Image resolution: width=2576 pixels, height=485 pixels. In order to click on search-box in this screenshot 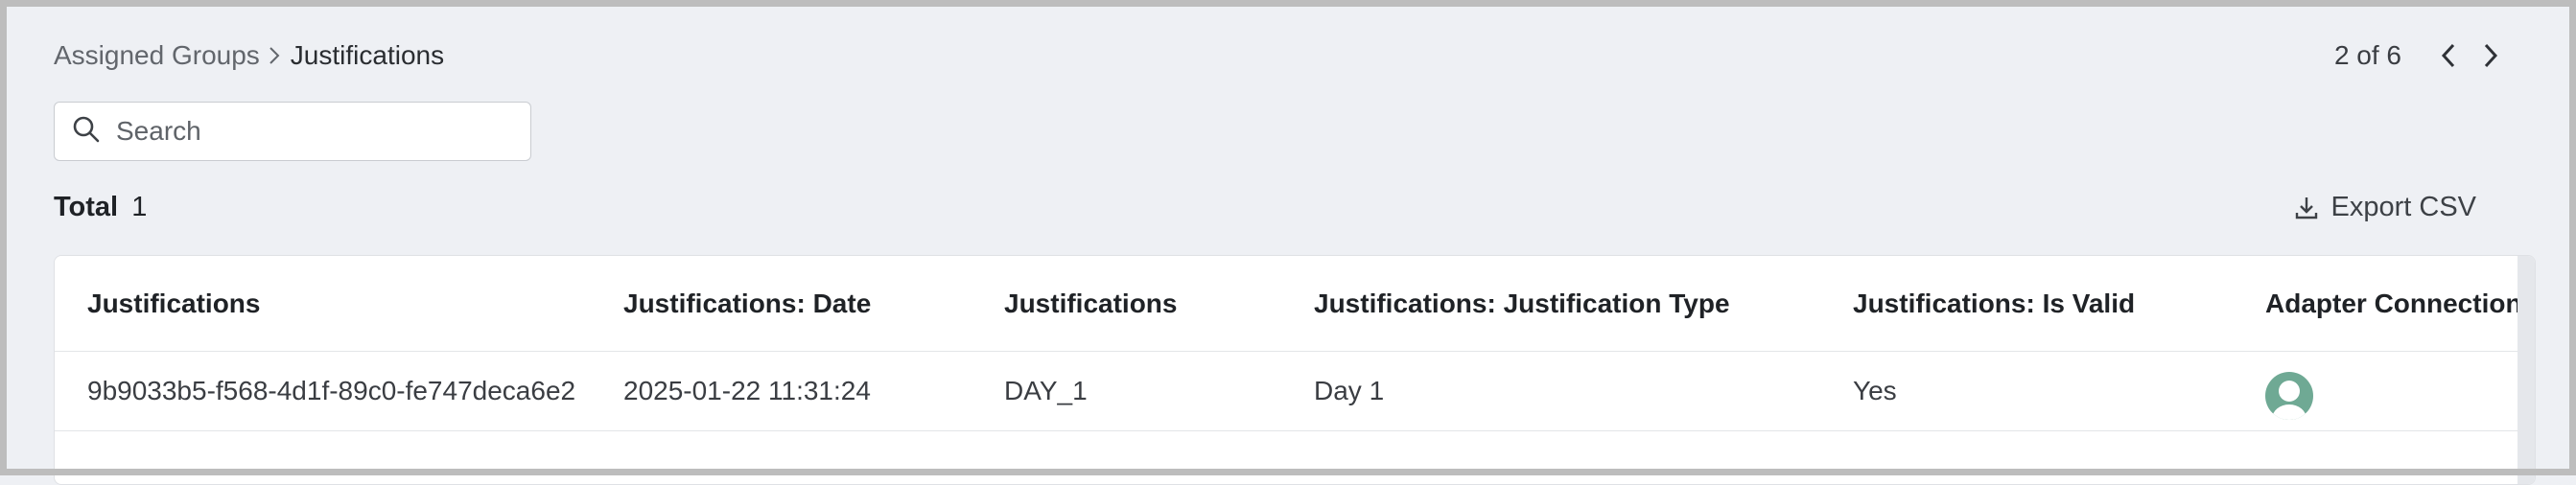, I will do `click(292, 132)`.